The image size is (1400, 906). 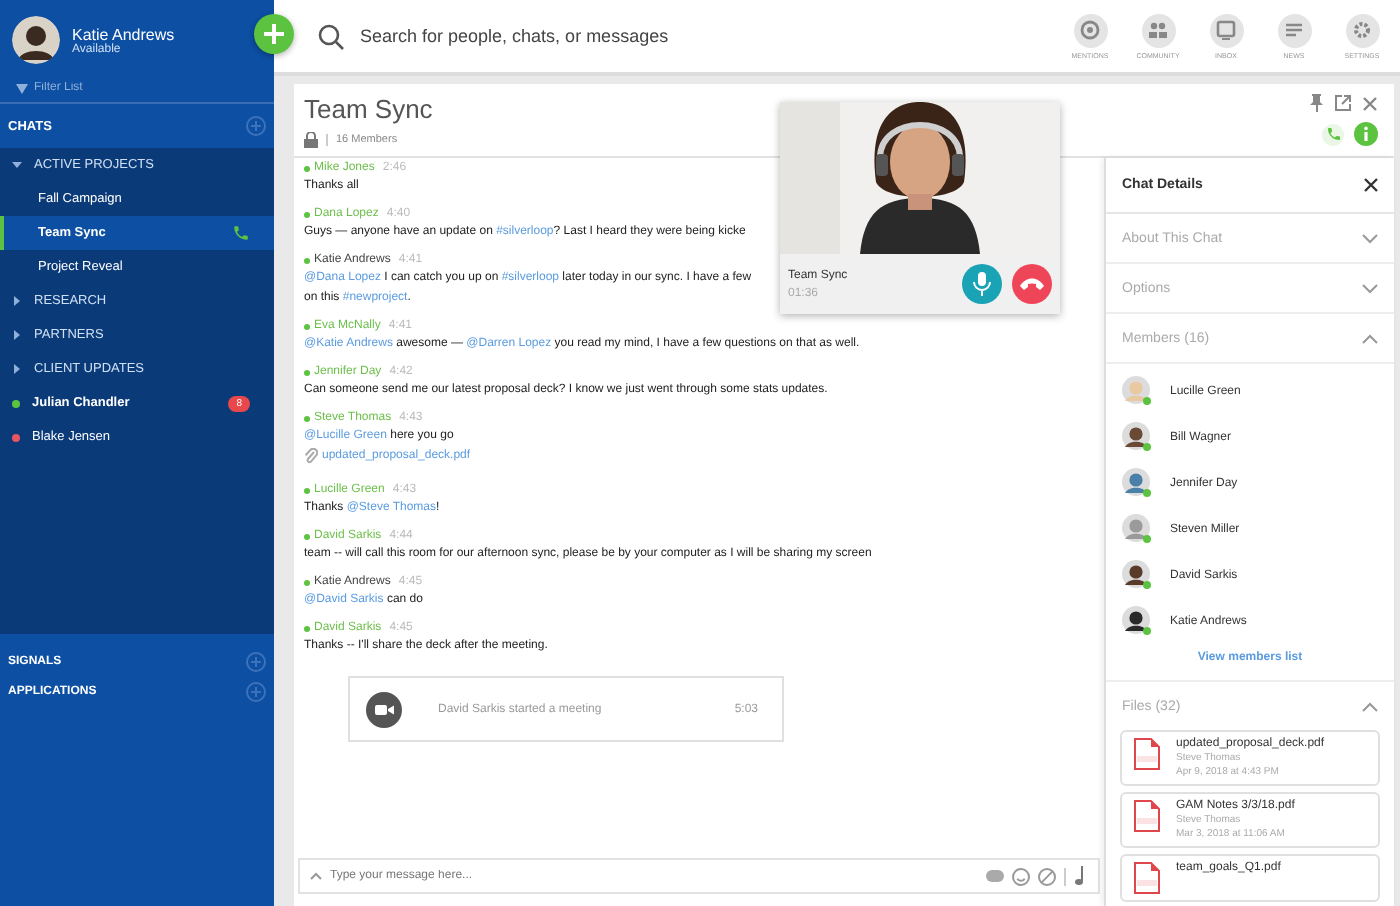 I want to click on popout-icon, so click(x=1343, y=103).